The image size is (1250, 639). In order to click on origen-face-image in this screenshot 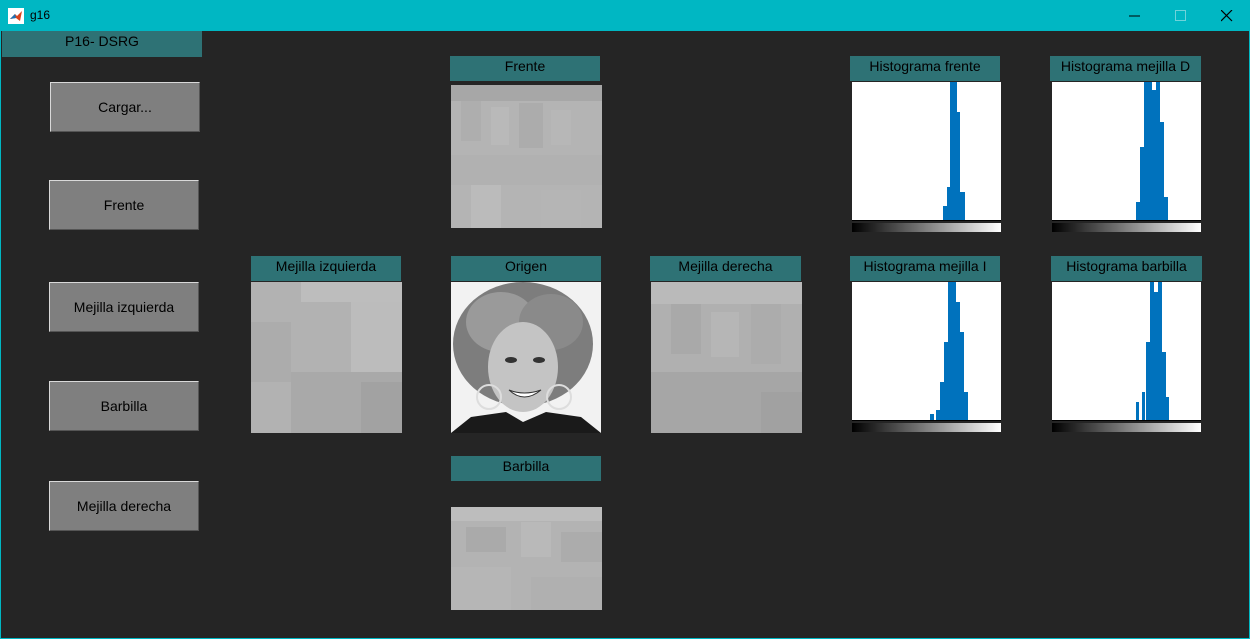, I will do `click(526, 357)`.